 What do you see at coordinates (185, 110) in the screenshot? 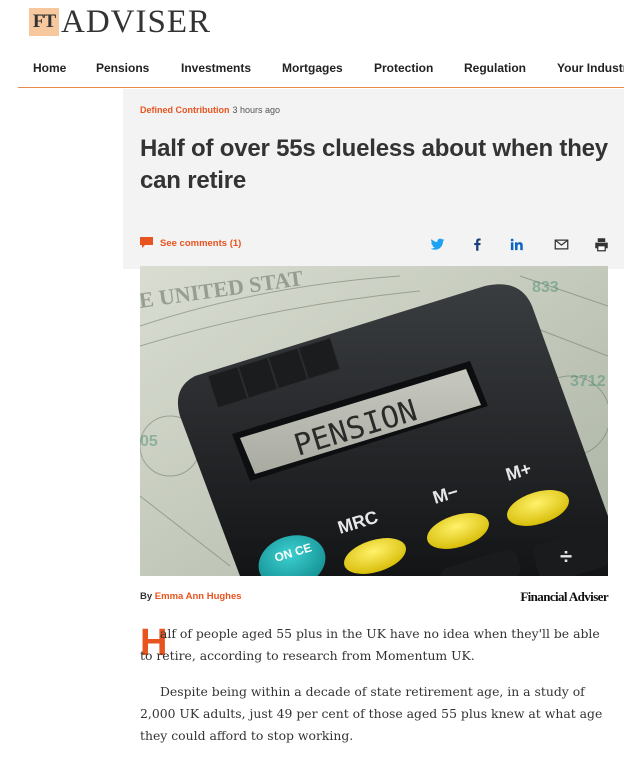
I see `category-link: Defined Contribution` at bounding box center [185, 110].